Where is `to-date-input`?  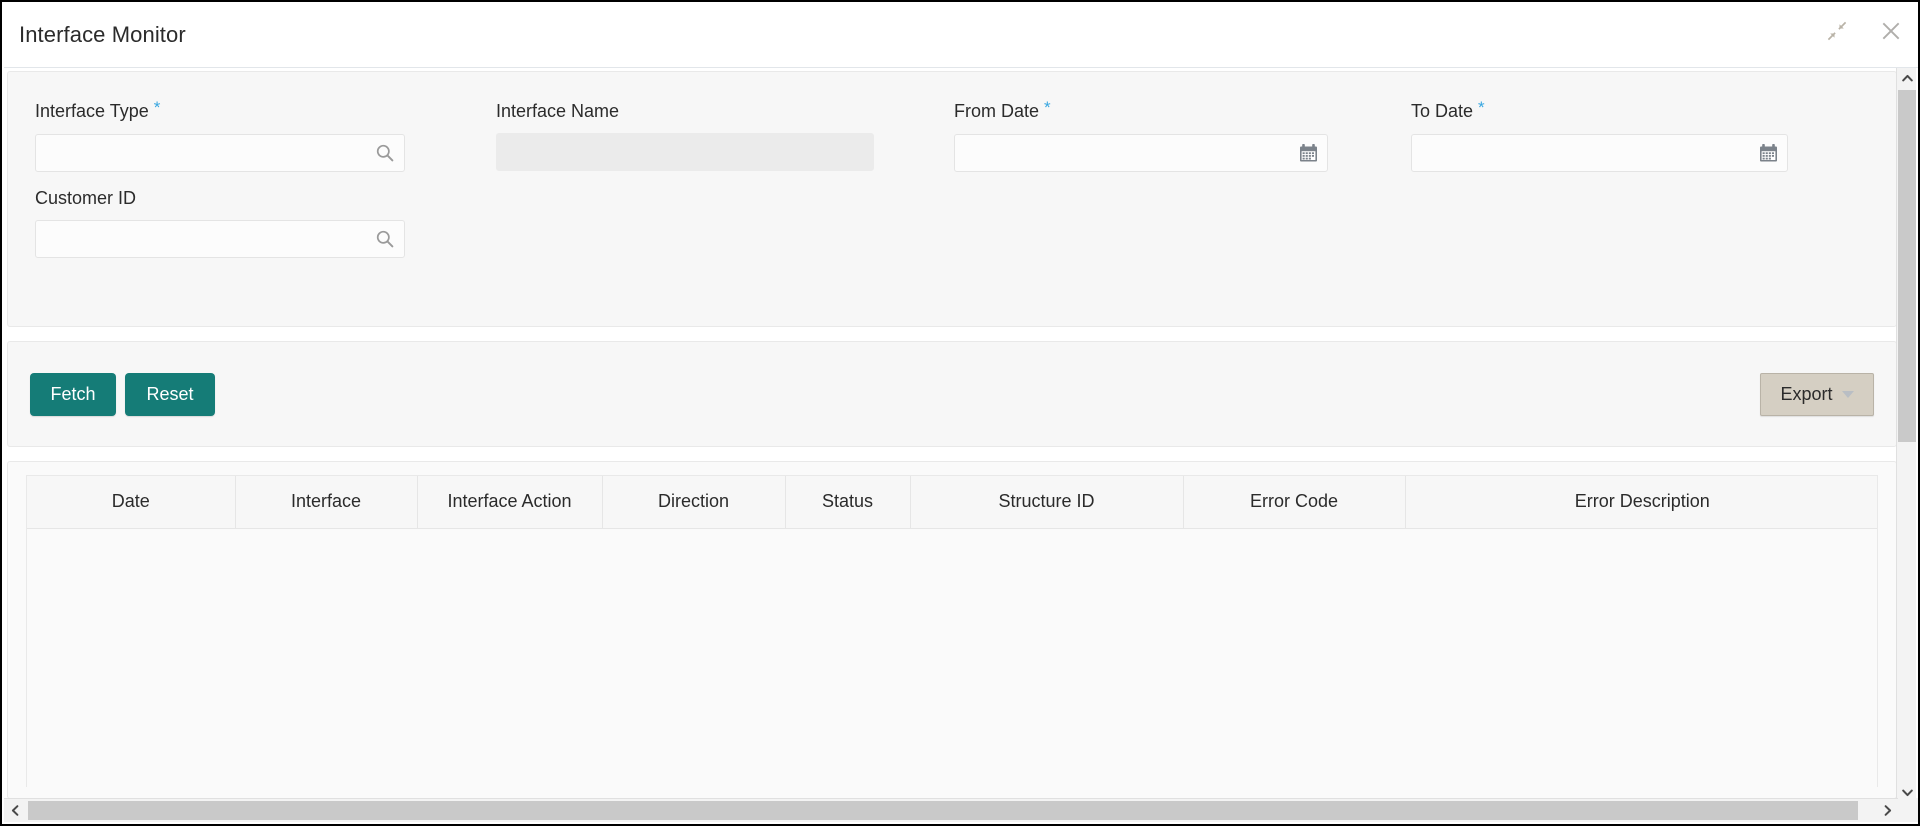 to-date-input is located at coordinates (1599, 153).